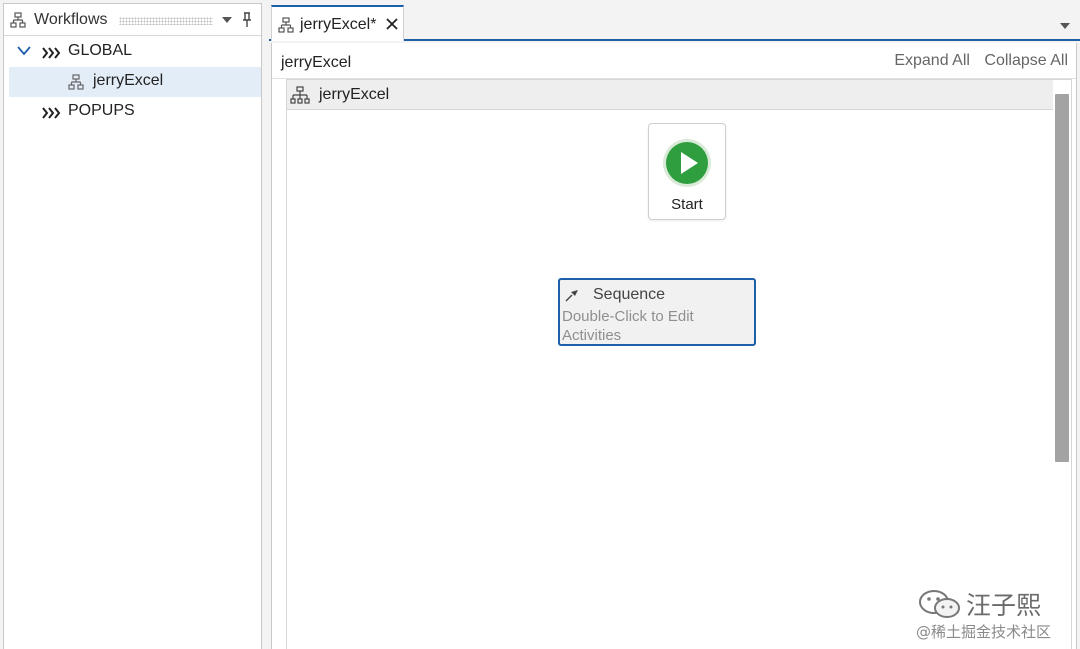 The height and width of the screenshot is (649, 1080). Describe the element at coordinates (227, 20) in the screenshot. I see `panel-menu-dropdown-icon` at that location.